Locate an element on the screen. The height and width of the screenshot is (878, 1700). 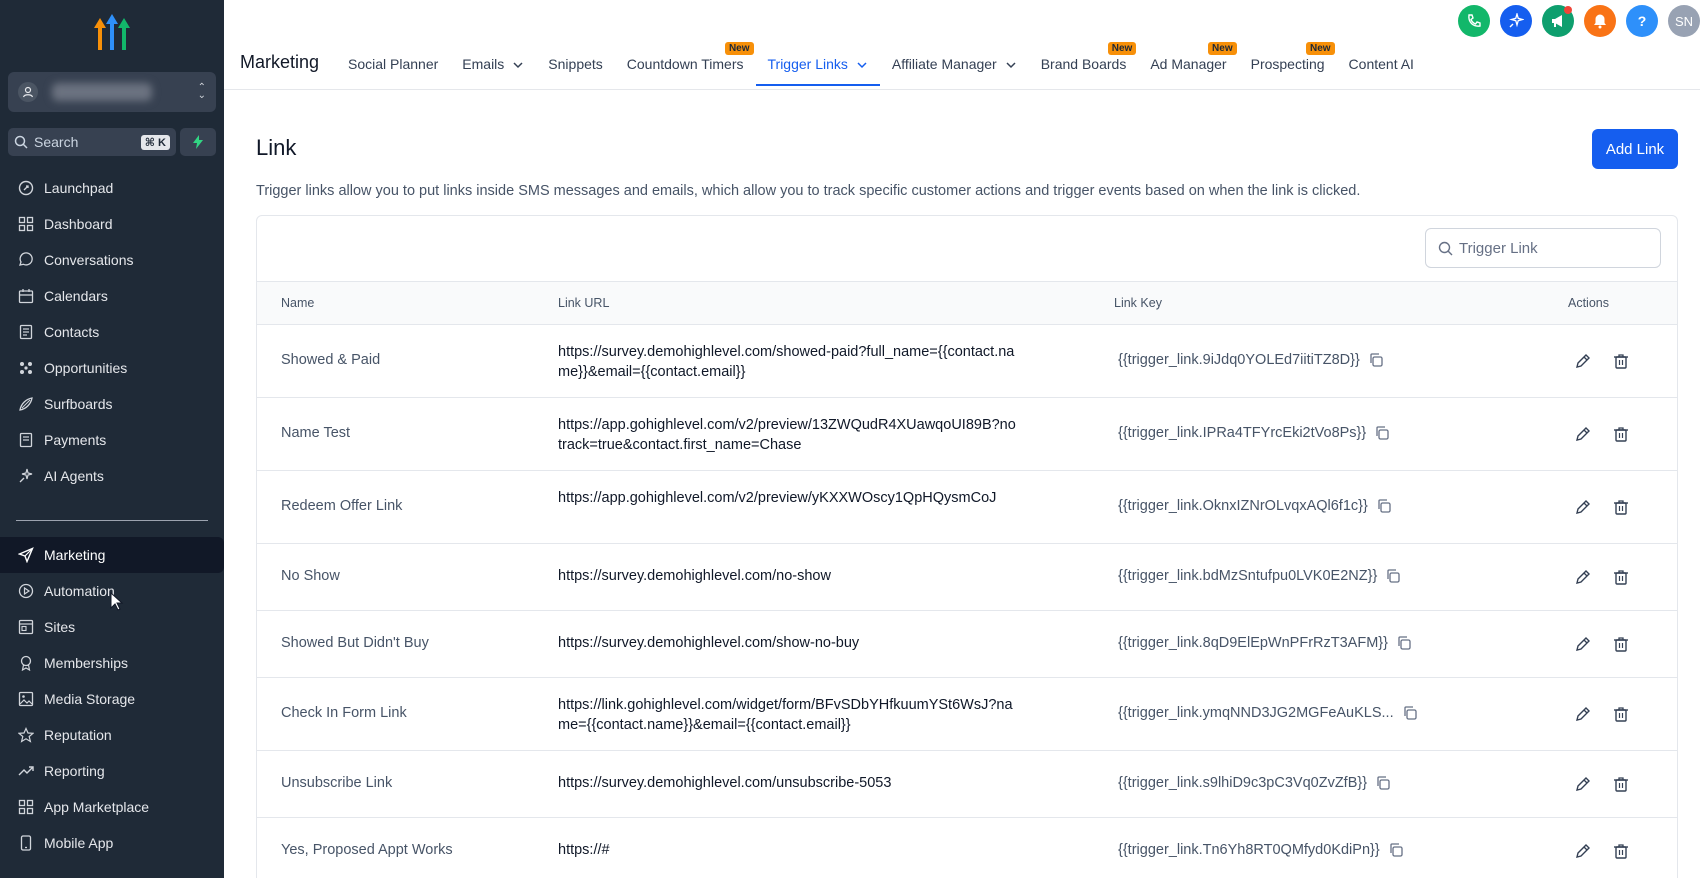
sidebar-item-app-marketplace: App Marketplace is located at coordinates (112, 807).